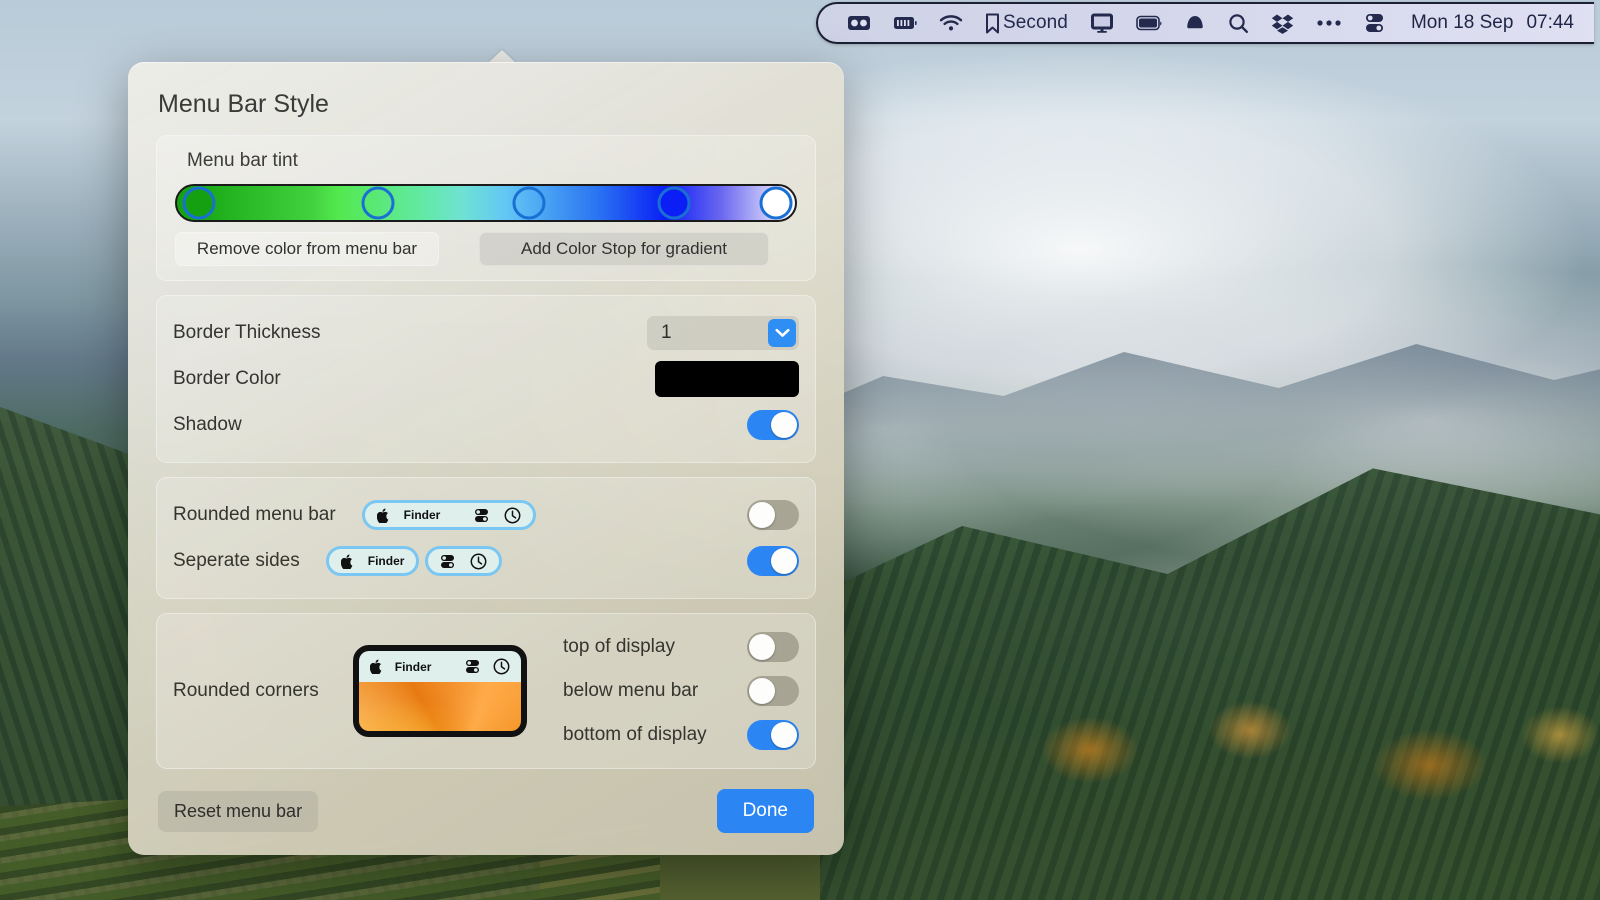  Describe the element at coordinates (1102, 23) in the screenshot. I see `display-icon` at that location.